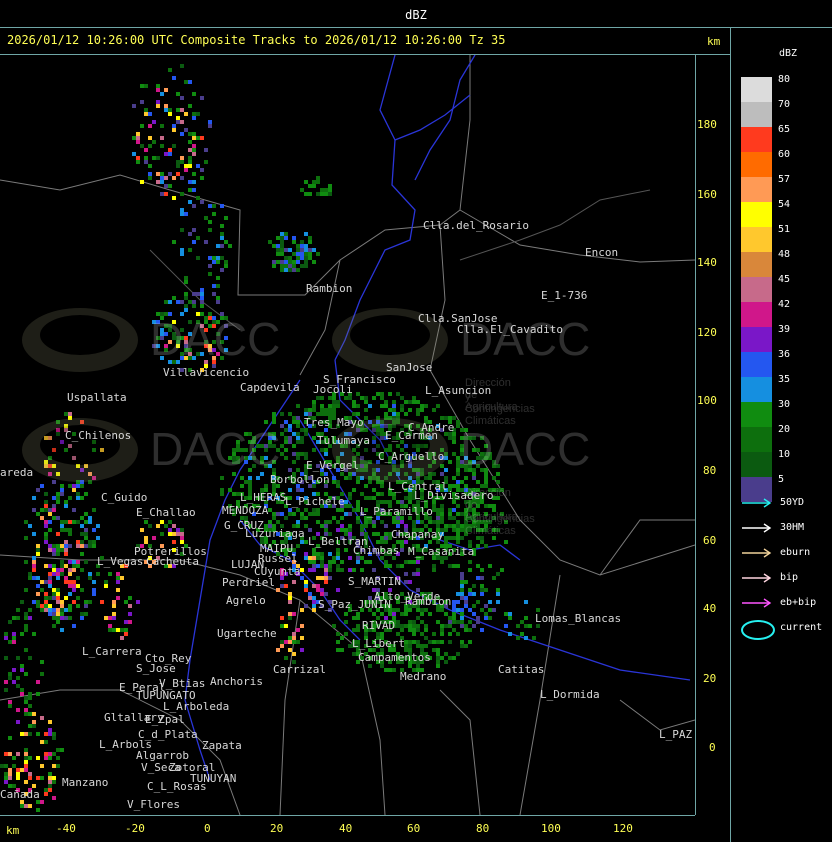 The width and height of the screenshot is (832, 842). What do you see at coordinates (714, 41) in the screenshot?
I see `header-km-label: km` at bounding box center [714, 41].